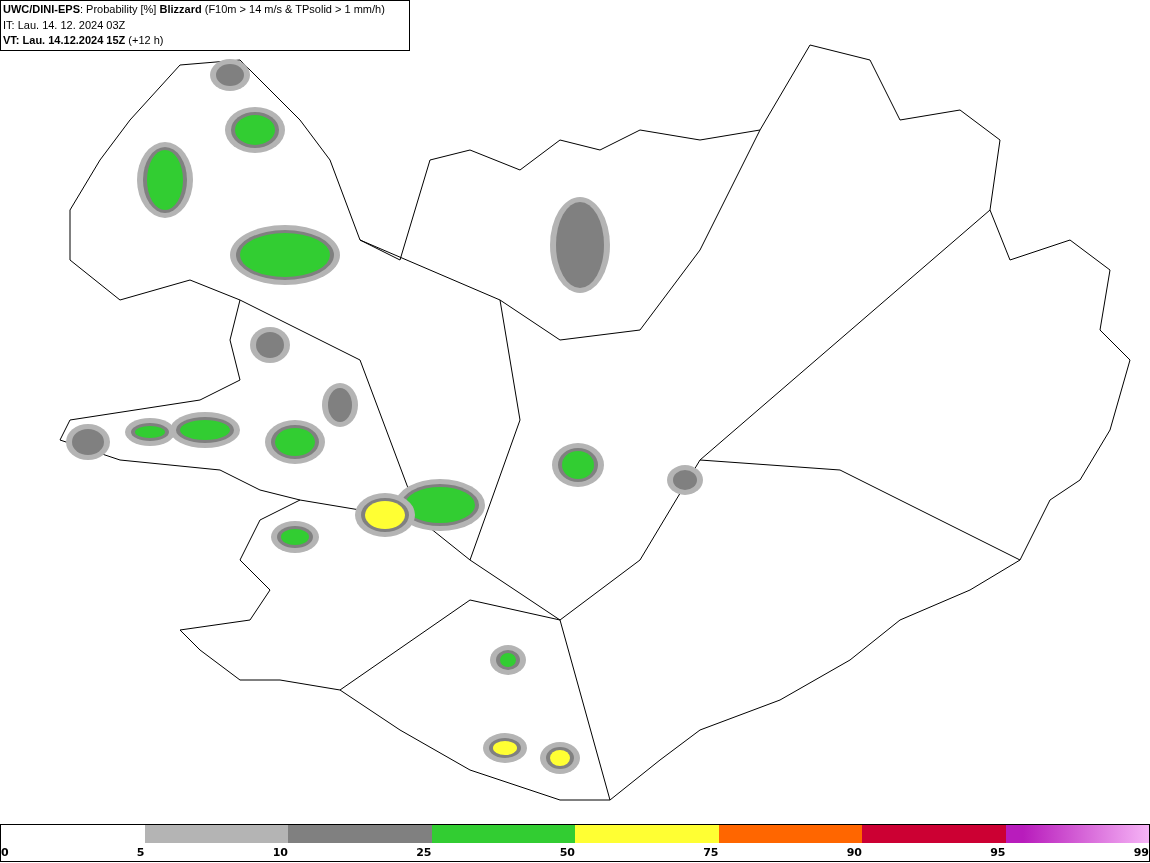 This screenshot has width=1150, height=863. Describe the element at coordinates (567, 852) in the screenshot. I see `legend-tick-label: 50` at that location.